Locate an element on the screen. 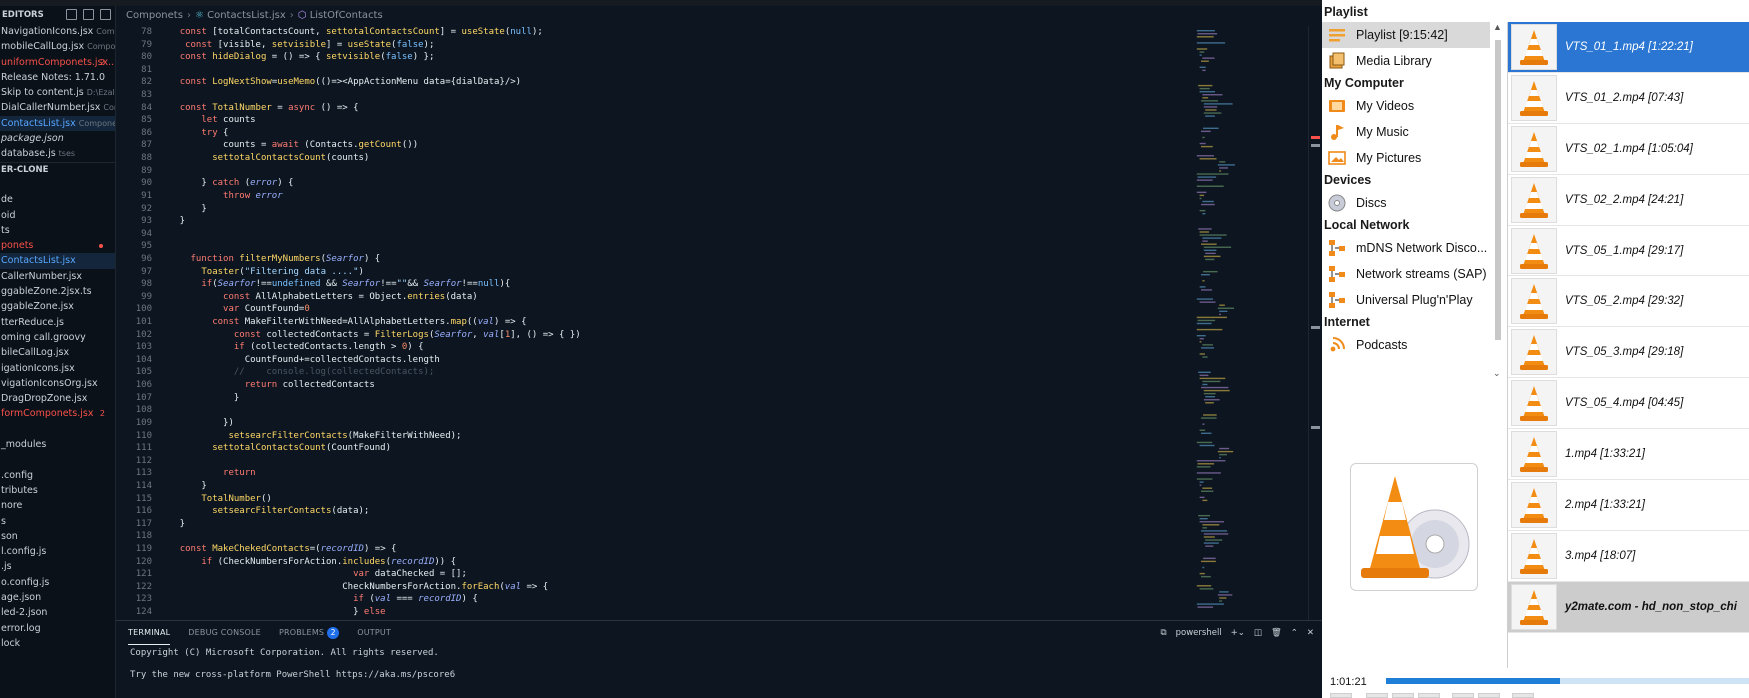  explorer-item: l.config.js is located at coordinates (57, 551).